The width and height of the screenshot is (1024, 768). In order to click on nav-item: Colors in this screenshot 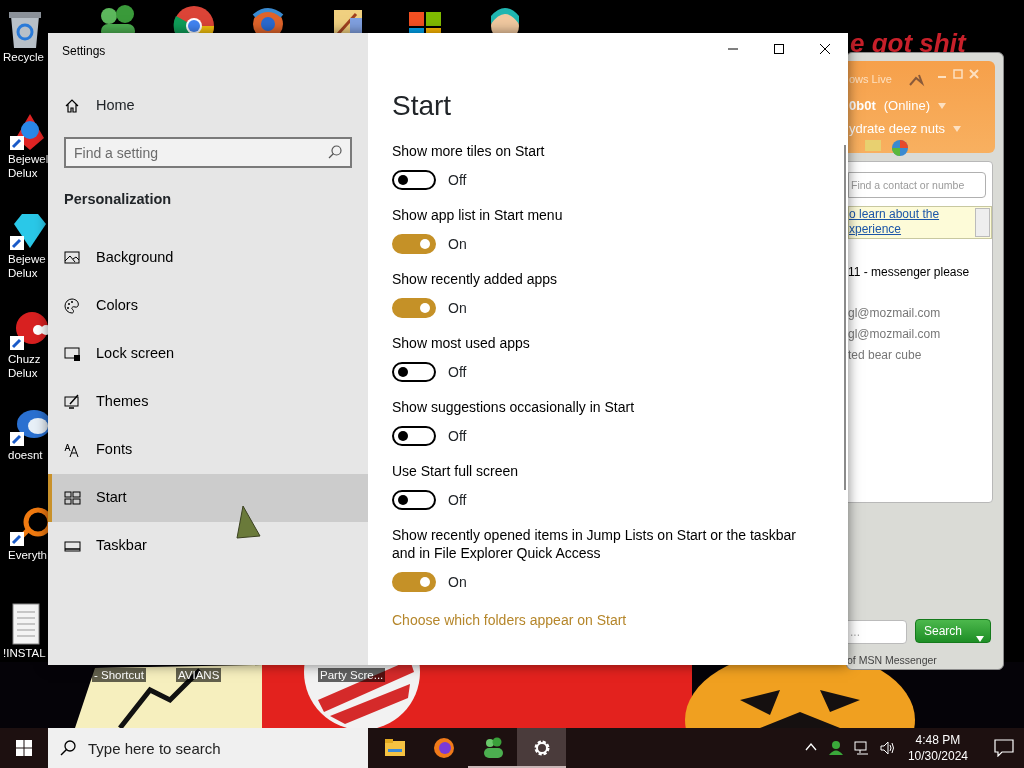, I will do `click(208, 306)`.